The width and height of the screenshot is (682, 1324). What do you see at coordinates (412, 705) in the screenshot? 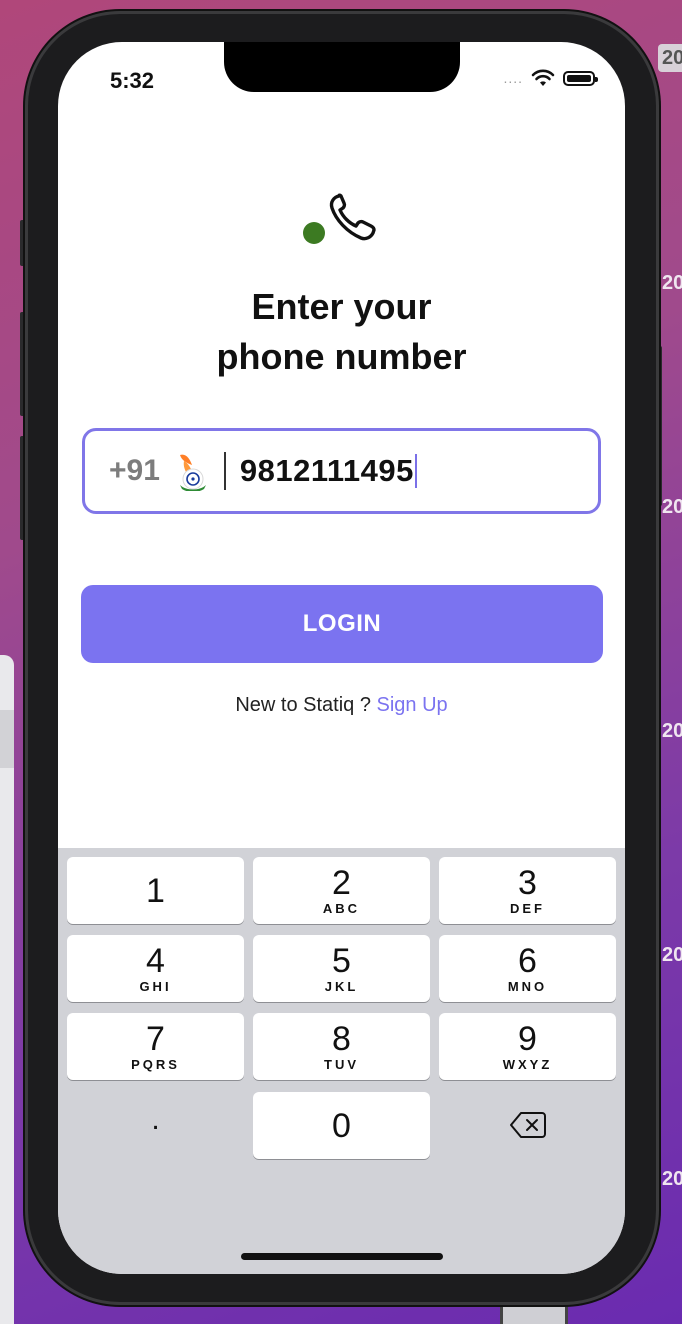
I see `sign-up-link: Sign Up` at bounding box center [412, 705].